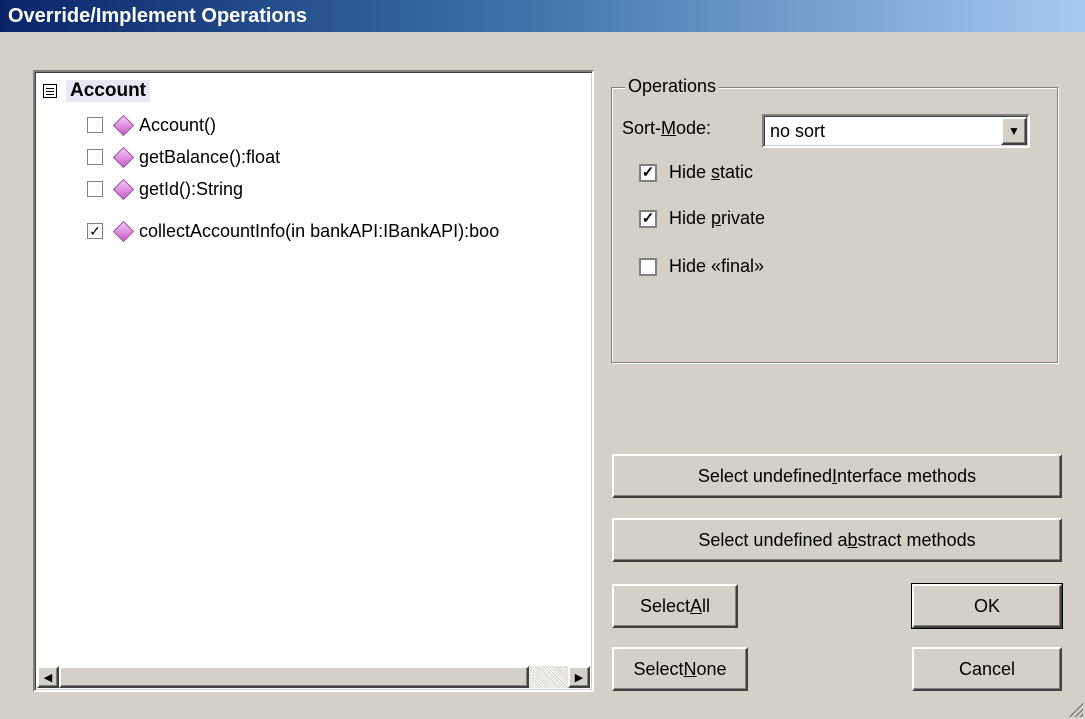 This screenshot has height=719, width=1085. Describe the element at coordinates (108, 91) in the screenshot. I see `tree-root-label: Account` at that location.